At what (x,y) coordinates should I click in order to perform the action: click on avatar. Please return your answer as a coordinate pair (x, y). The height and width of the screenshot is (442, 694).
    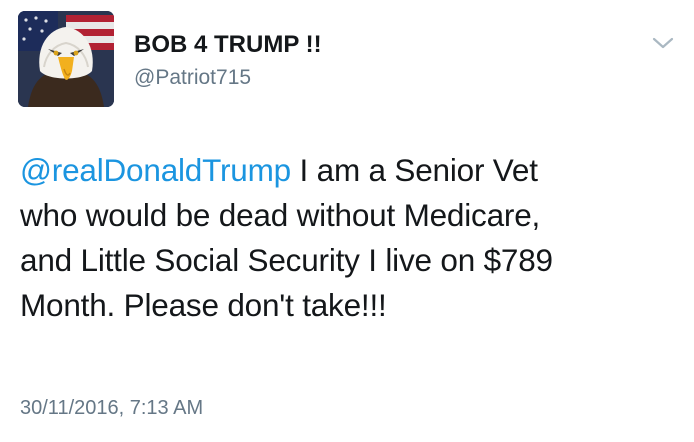
    Looking at the image, I should click on (66, 59).